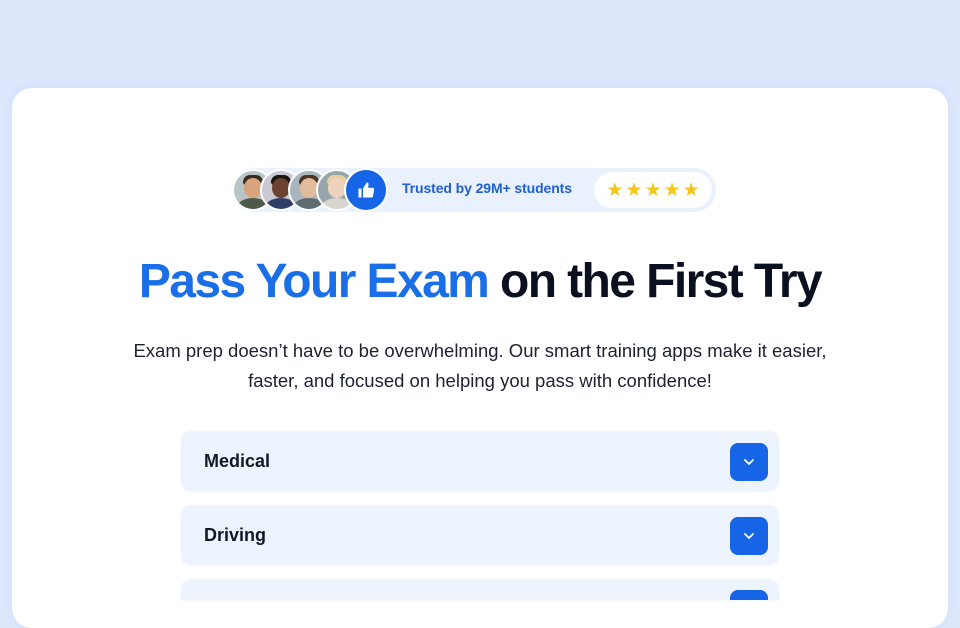 This screenshot has height=628, width=960. What do you see at coordinates (661, 281) in the screenshot?
I see `headline-rest: on the First Try` at bounding box center [661, 281].